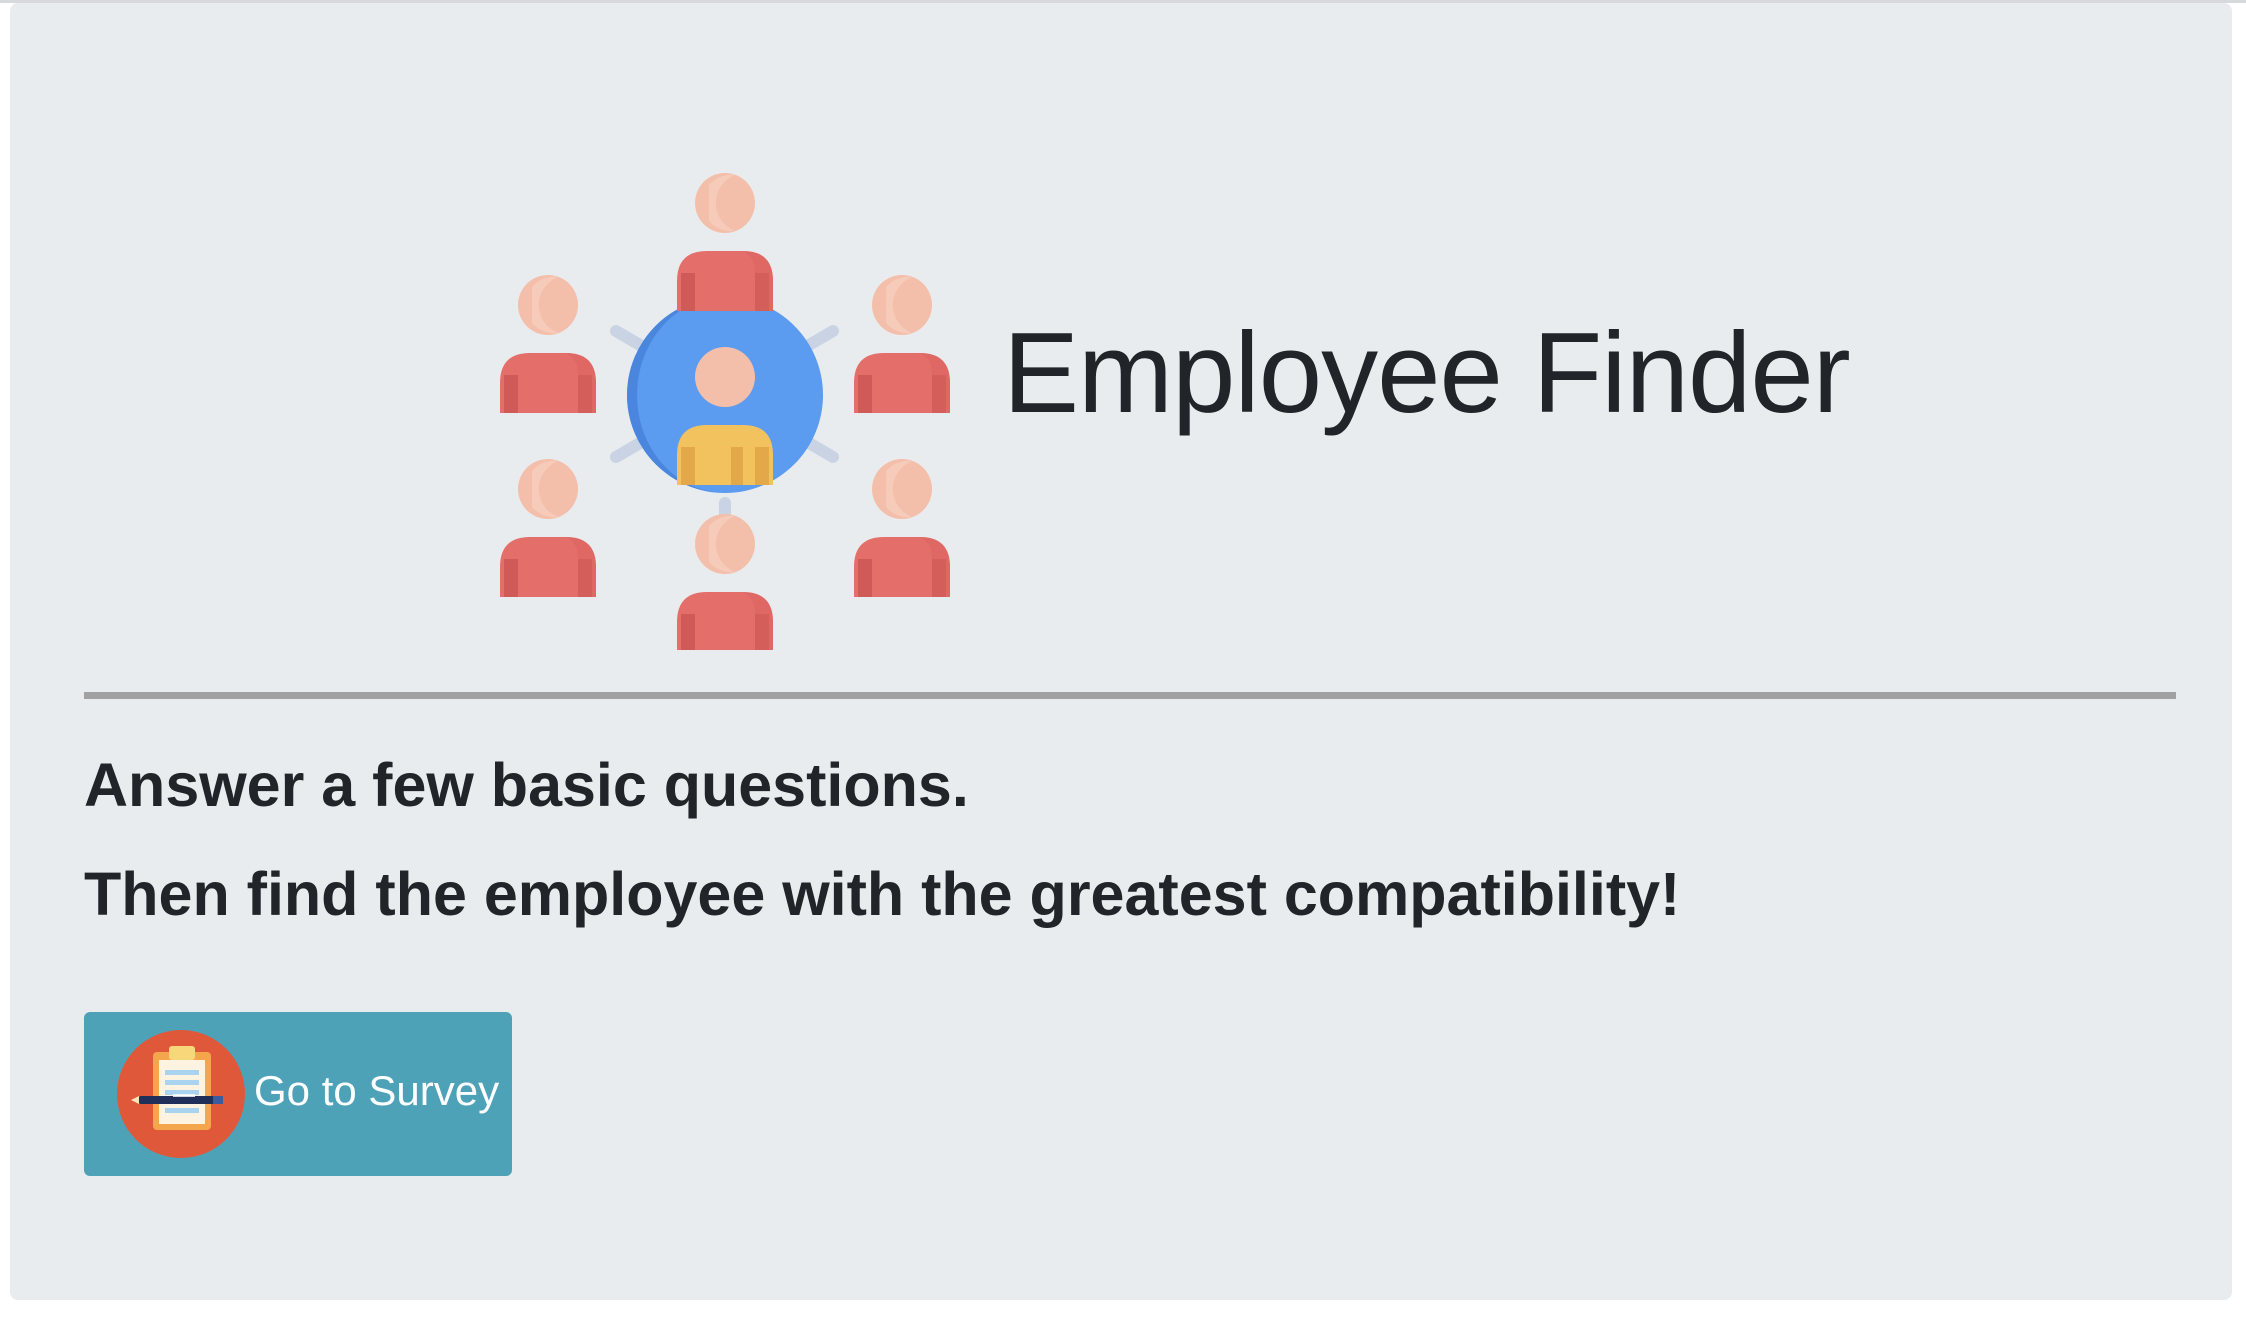 Image resolution: width=2246 pixels, height=1340 pixels. What do you see at coordinates (1130, 695) in the screenshot?
I see `divider` at bounding box center [1130, 695].